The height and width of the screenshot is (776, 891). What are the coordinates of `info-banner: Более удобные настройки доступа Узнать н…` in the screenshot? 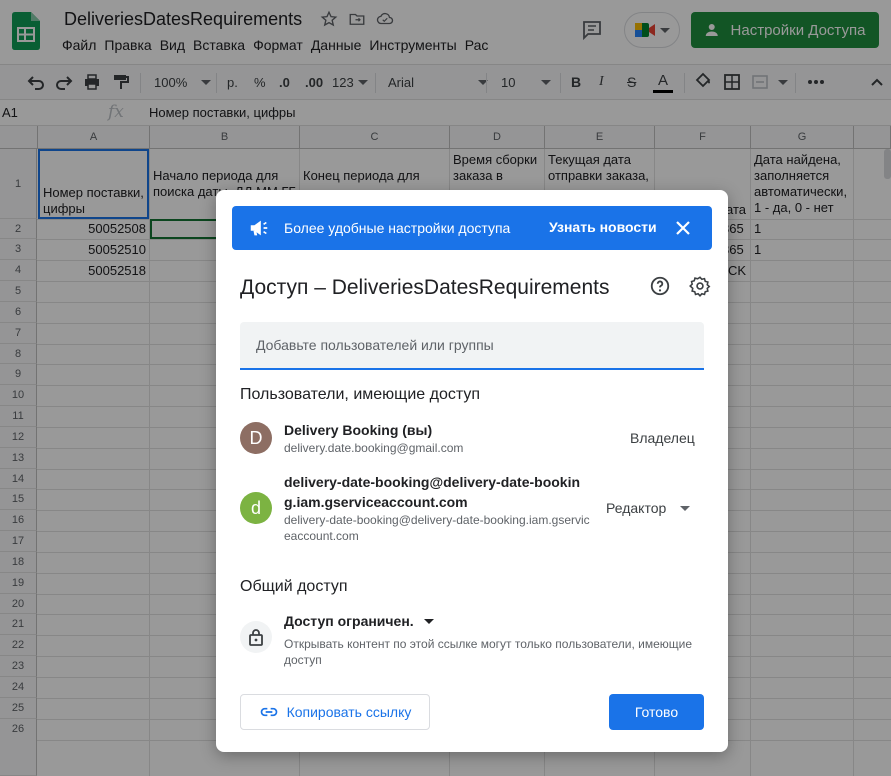 It's located at (472, 228).